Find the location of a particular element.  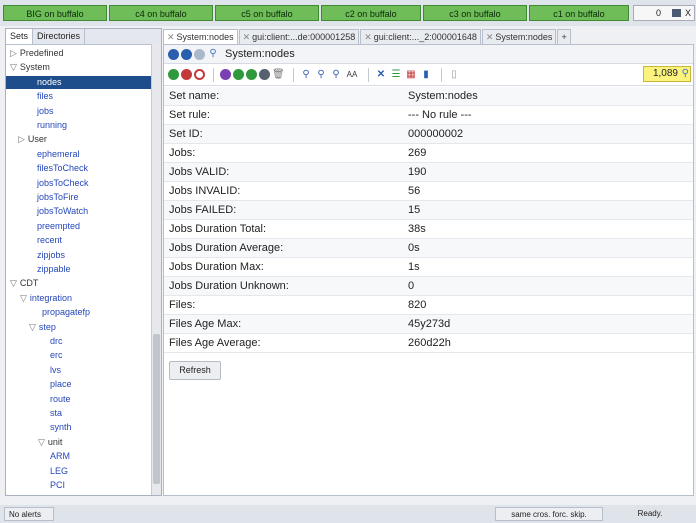

tree-item-label: LEG is located at coordinates (59, 470).